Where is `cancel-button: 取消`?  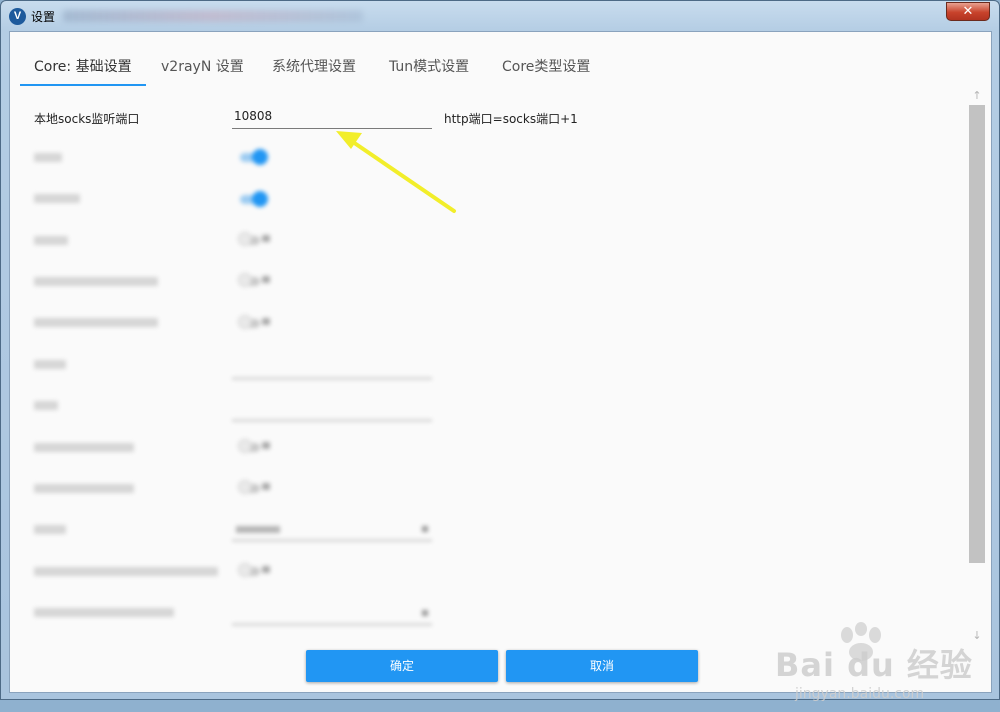 cancel-button: 取消 is located at coordinates (602, 666).